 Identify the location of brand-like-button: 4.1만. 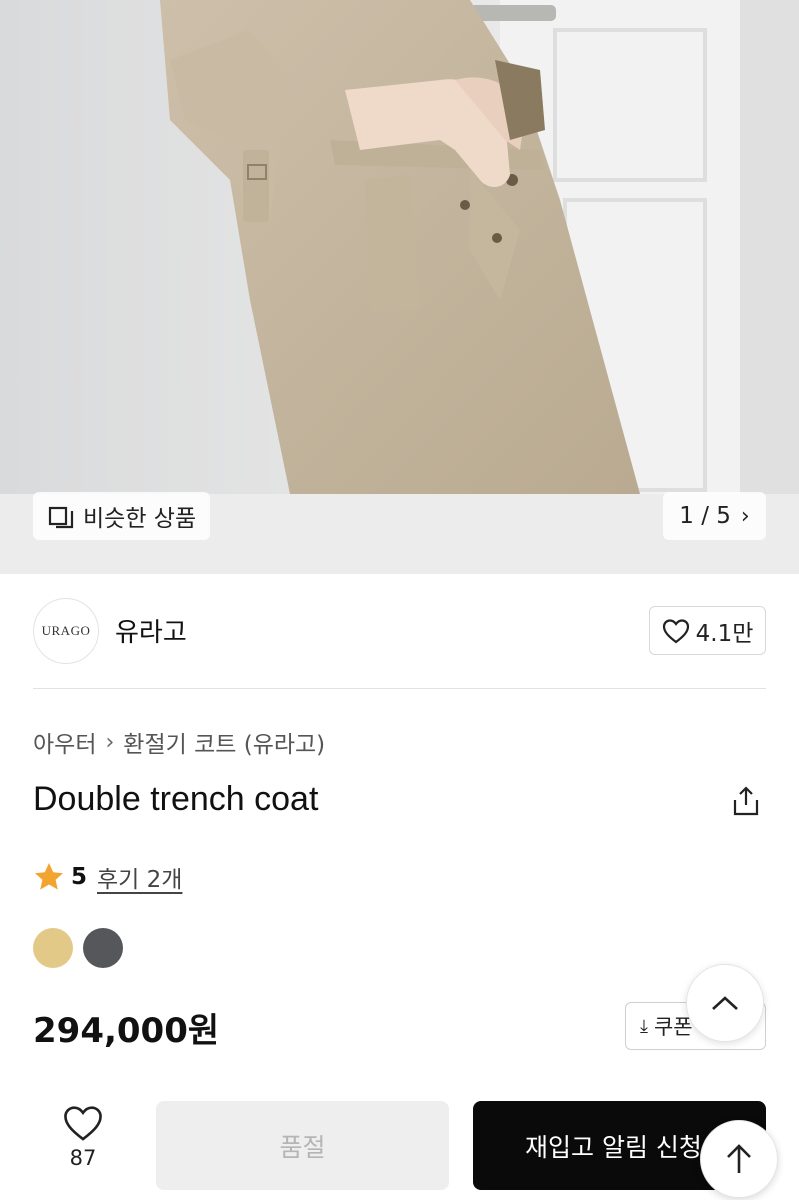
(707, 630).